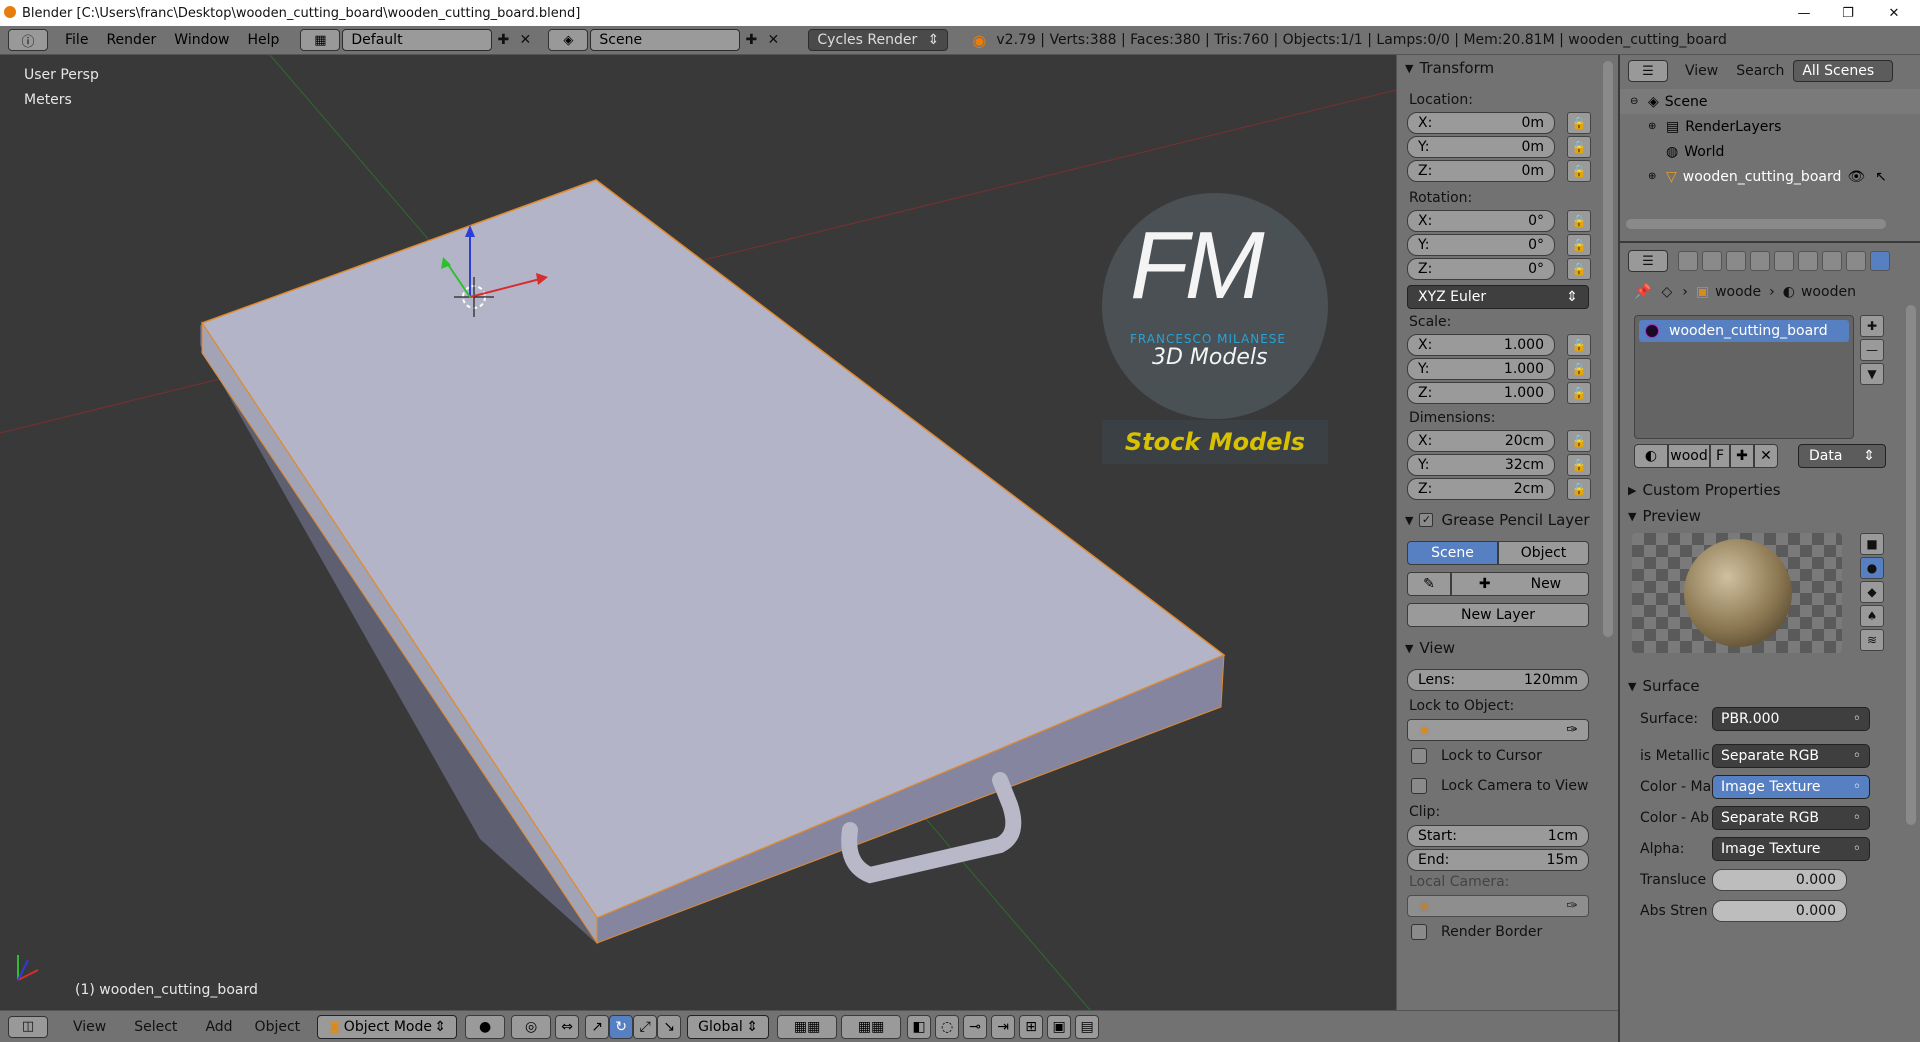 The height and width of the screenshot is (1042, 1920). I want to click on dimension-field: Z: 2cm, so click(1481, 489).